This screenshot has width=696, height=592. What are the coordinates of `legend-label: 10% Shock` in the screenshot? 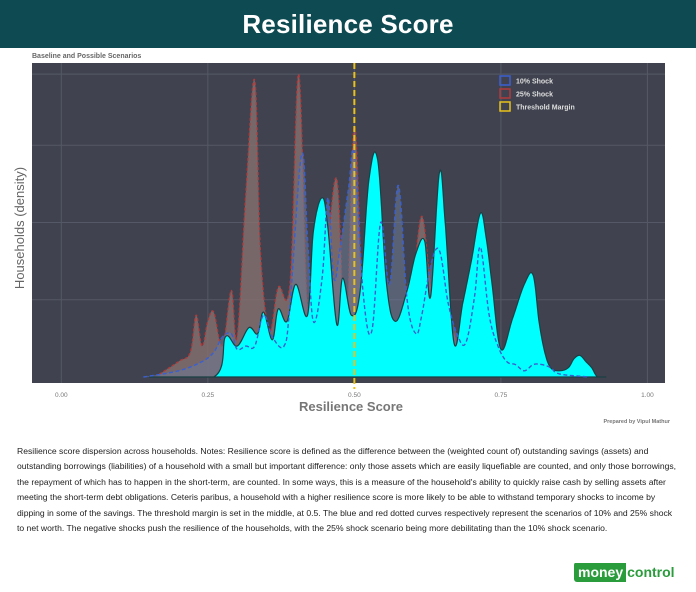 It's located at (534, 82).